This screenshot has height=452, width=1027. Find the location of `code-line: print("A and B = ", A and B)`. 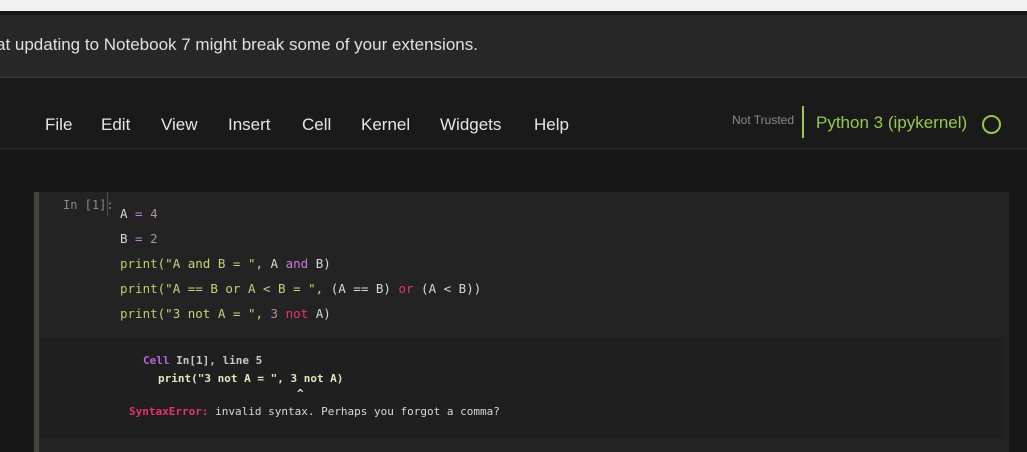

code-line: print("A and B = ", A and B) is located at coordinates (300, 267).